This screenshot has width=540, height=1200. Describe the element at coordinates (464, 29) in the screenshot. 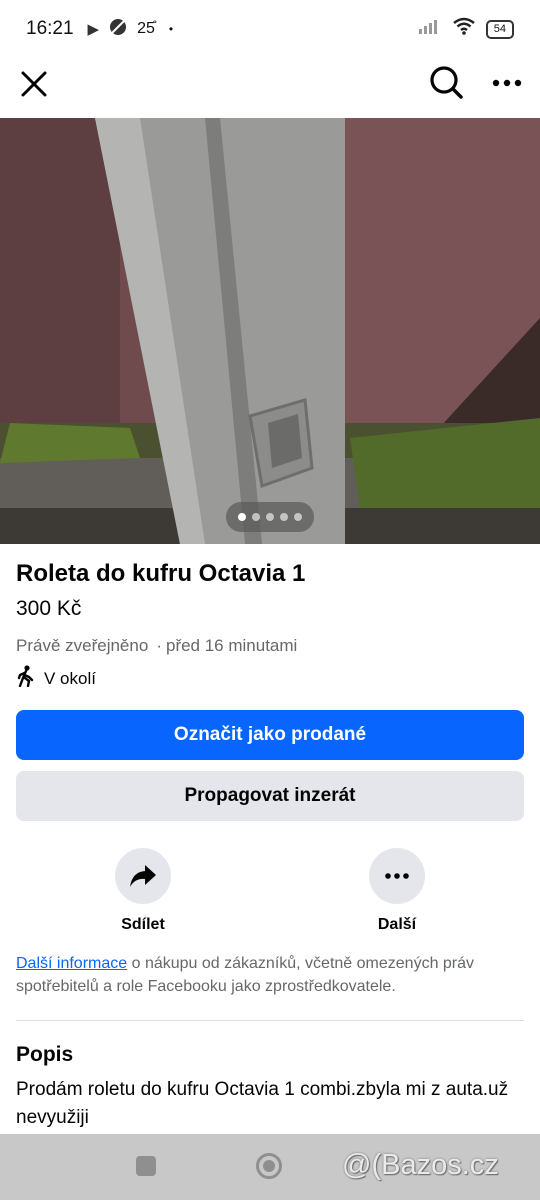

I see `wifi-icon` at that location.